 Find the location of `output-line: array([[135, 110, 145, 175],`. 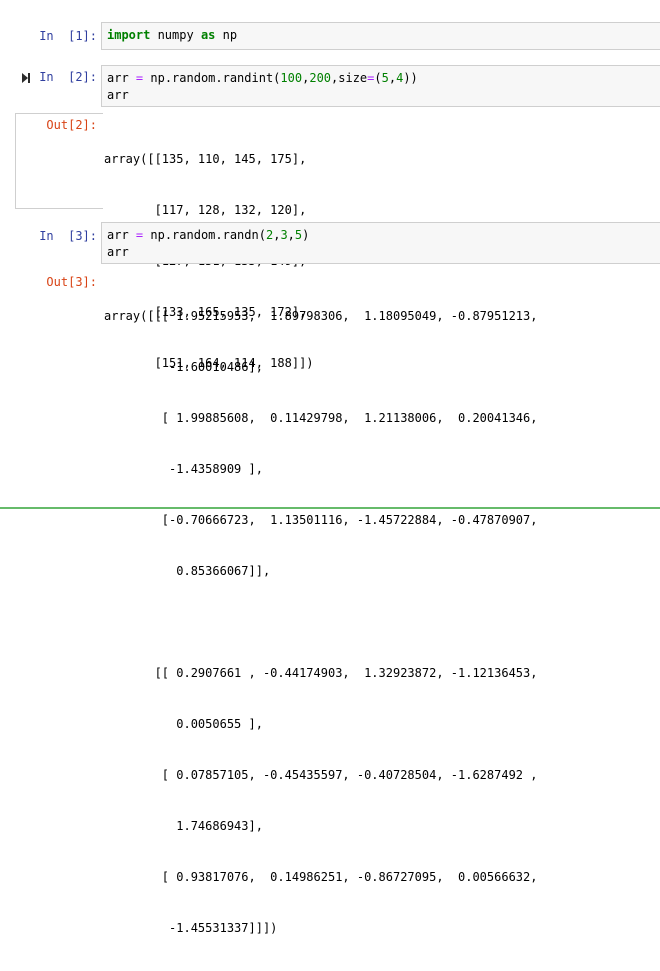

output-line: array([[135, 110, 145, 175], is located at coordinates (205, 159).